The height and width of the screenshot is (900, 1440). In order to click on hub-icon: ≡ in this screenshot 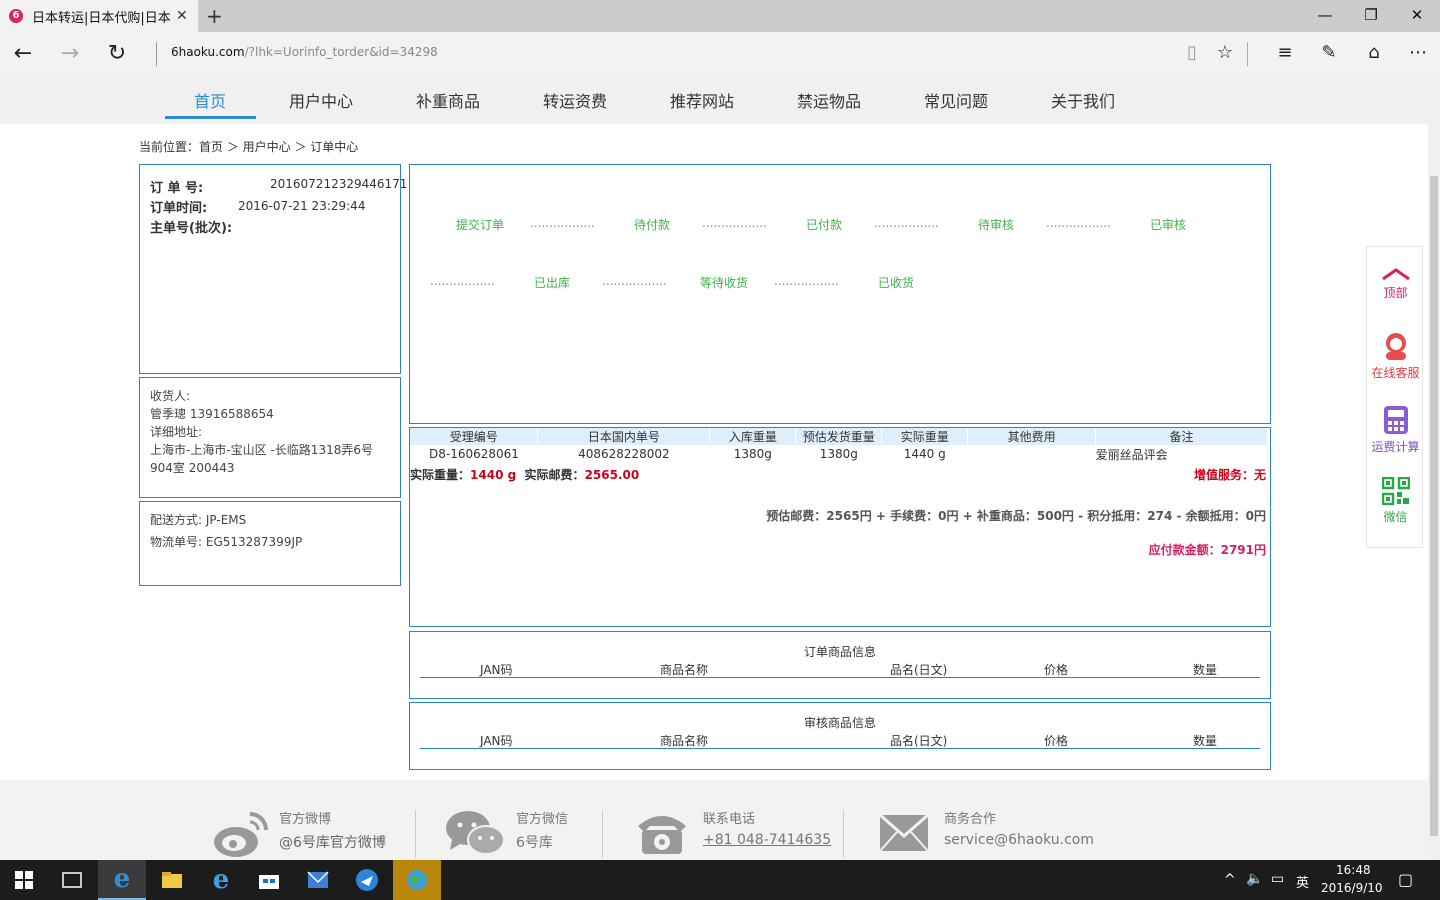, I will do `click(1285, 52)`.